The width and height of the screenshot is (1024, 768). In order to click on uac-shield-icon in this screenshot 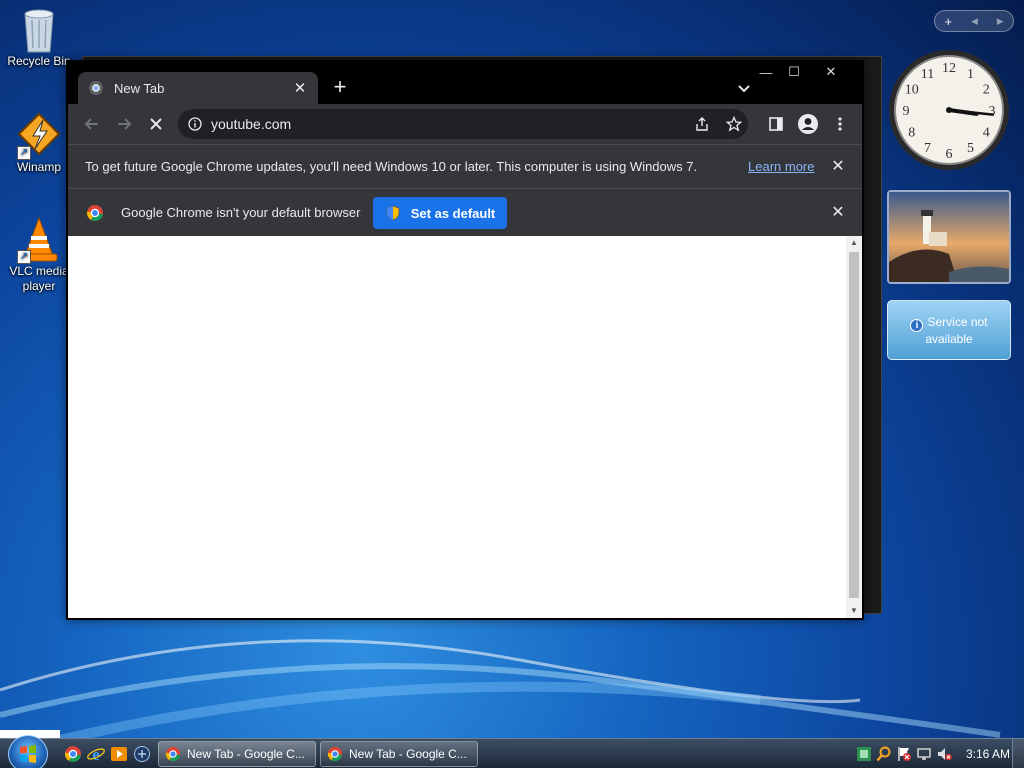, I will do `click(393, 213)`.